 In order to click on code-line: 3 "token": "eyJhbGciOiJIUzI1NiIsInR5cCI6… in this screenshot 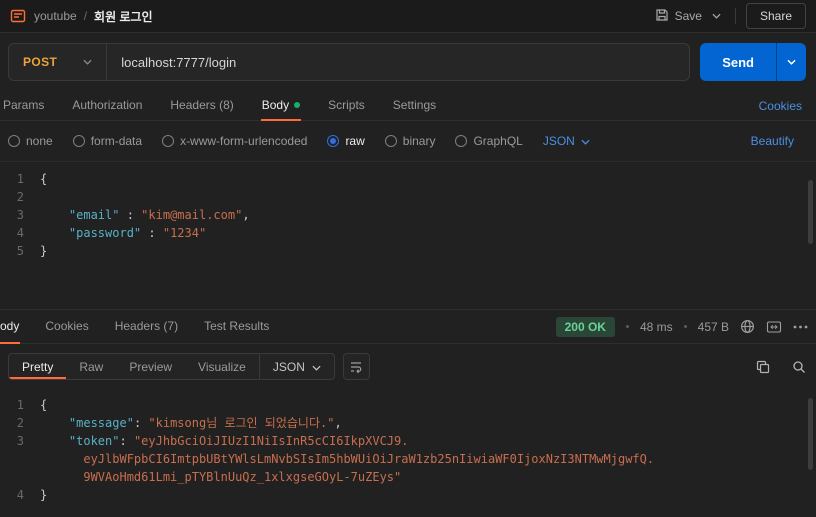, I will do `click(408, 441)`.